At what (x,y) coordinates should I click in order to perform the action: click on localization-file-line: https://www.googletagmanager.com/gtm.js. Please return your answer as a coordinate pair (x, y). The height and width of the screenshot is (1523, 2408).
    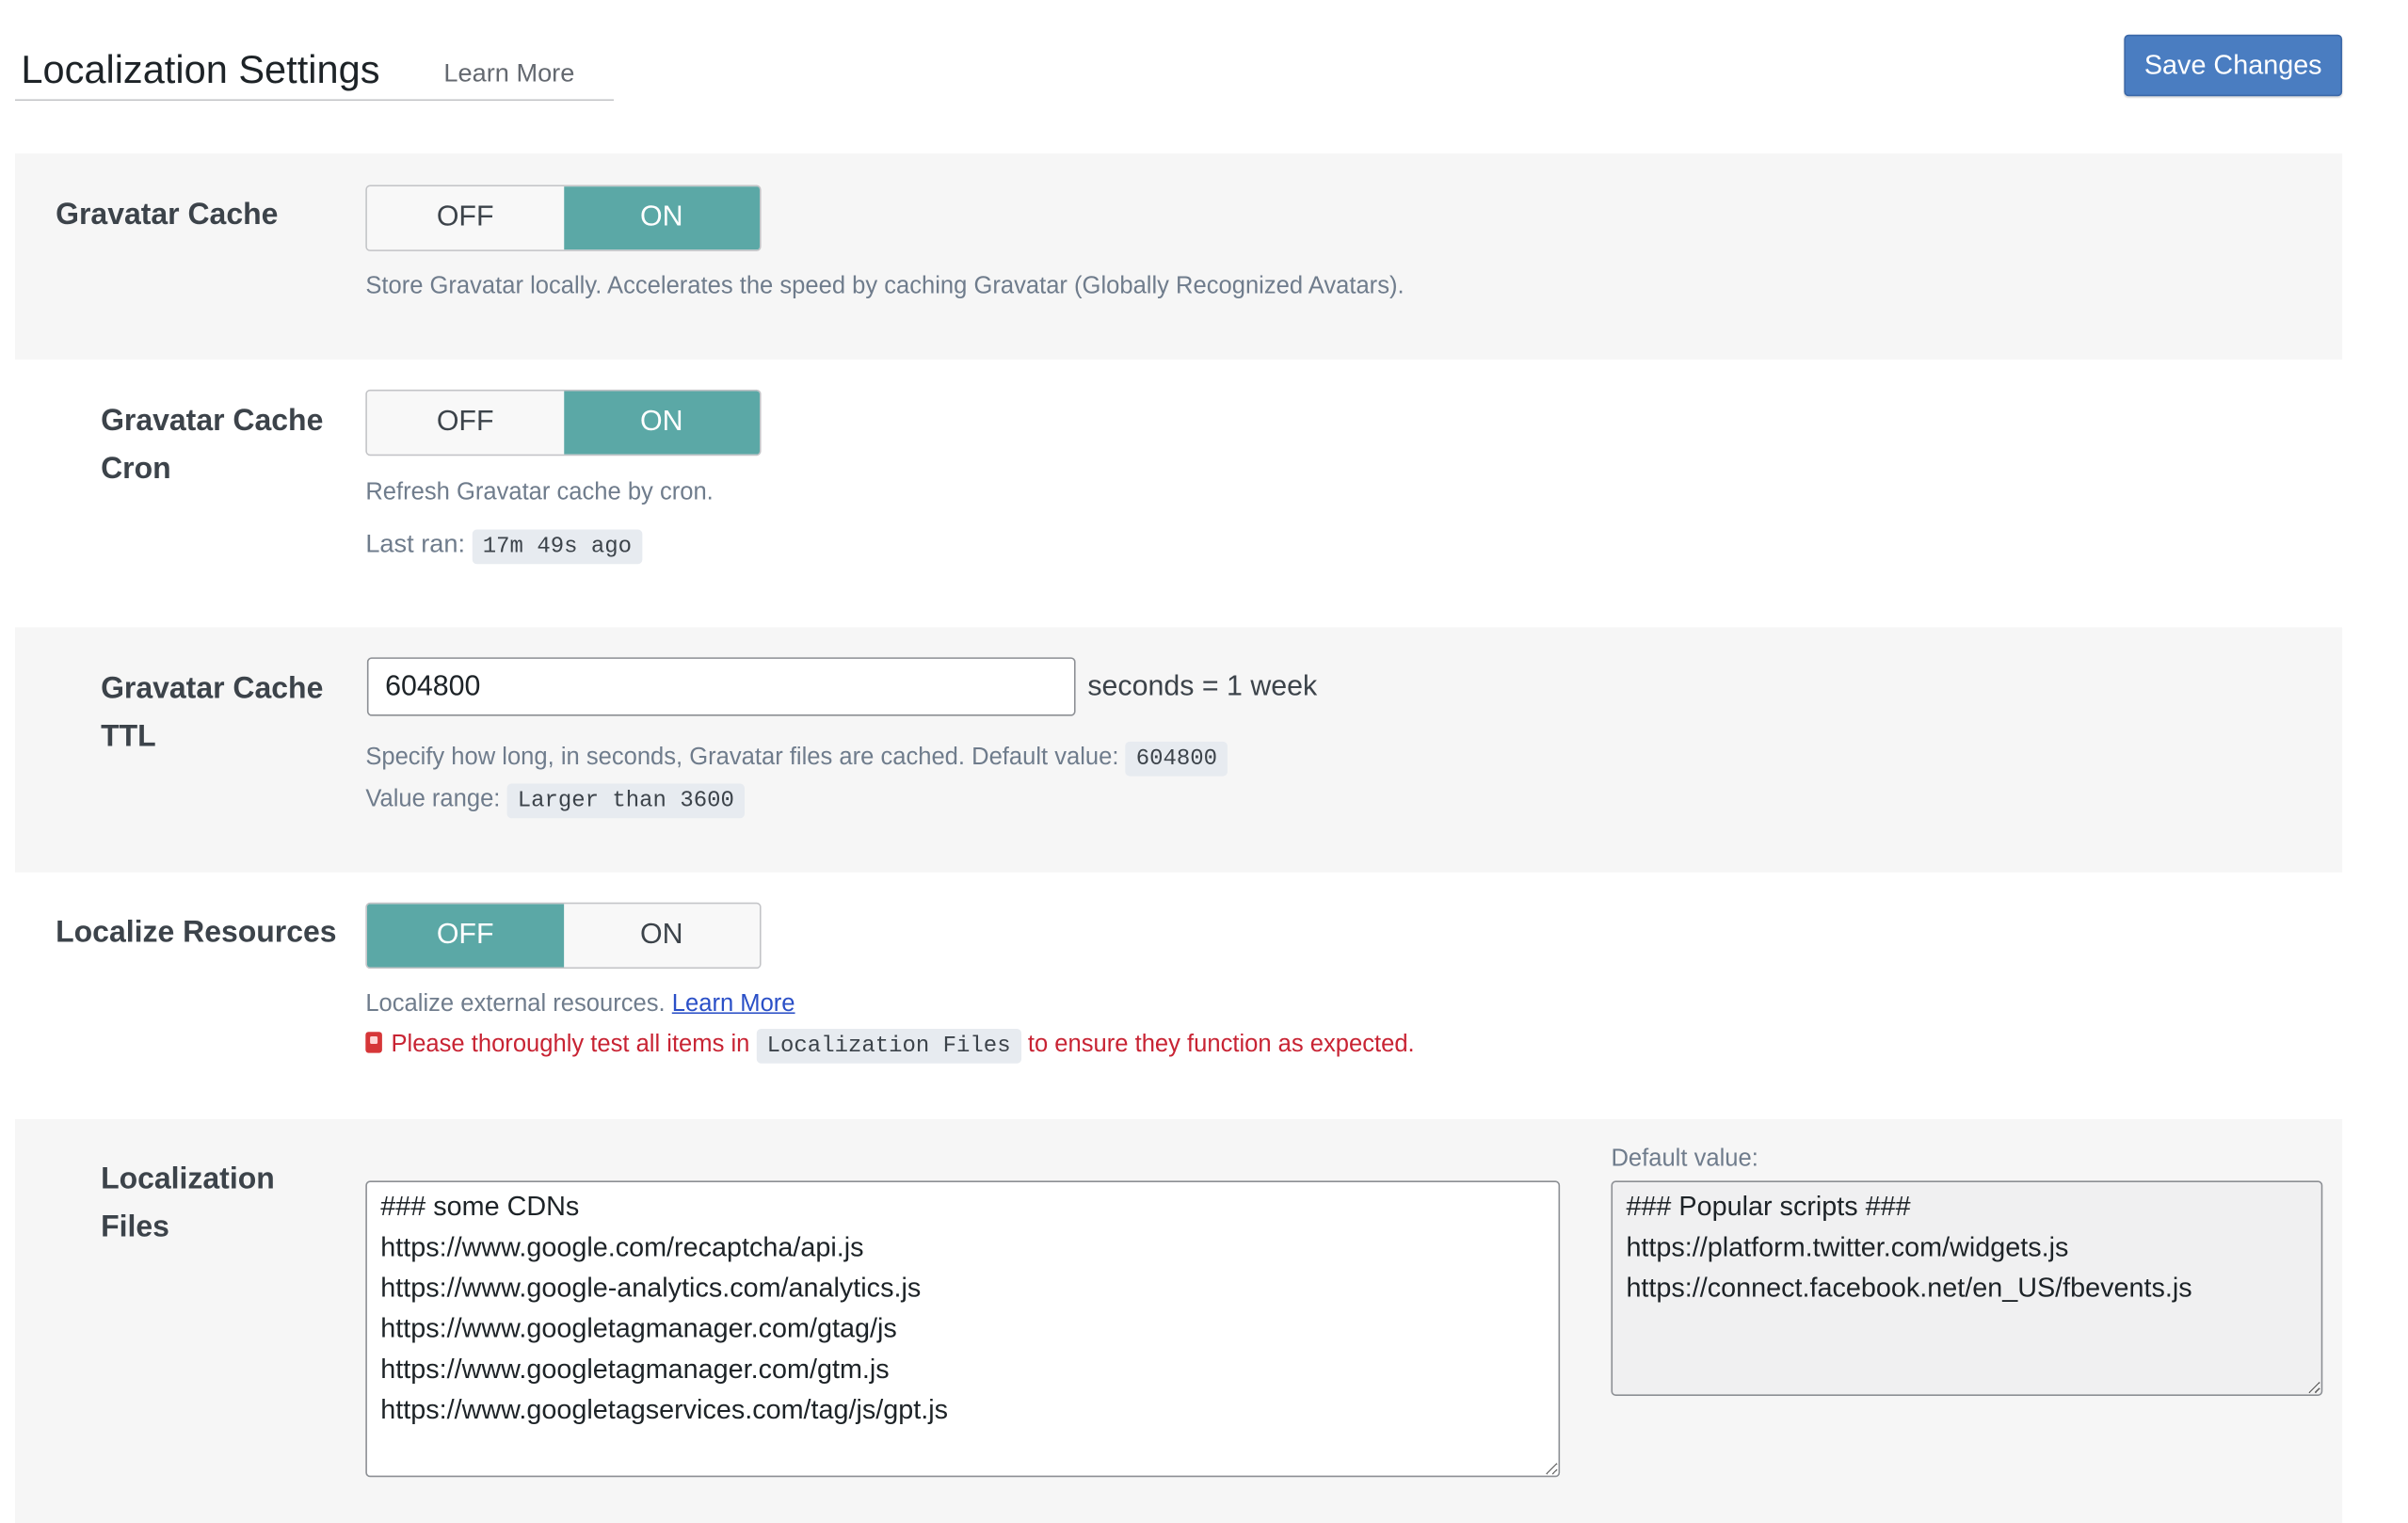
    Looking at the image, I should click on (635, 1369).